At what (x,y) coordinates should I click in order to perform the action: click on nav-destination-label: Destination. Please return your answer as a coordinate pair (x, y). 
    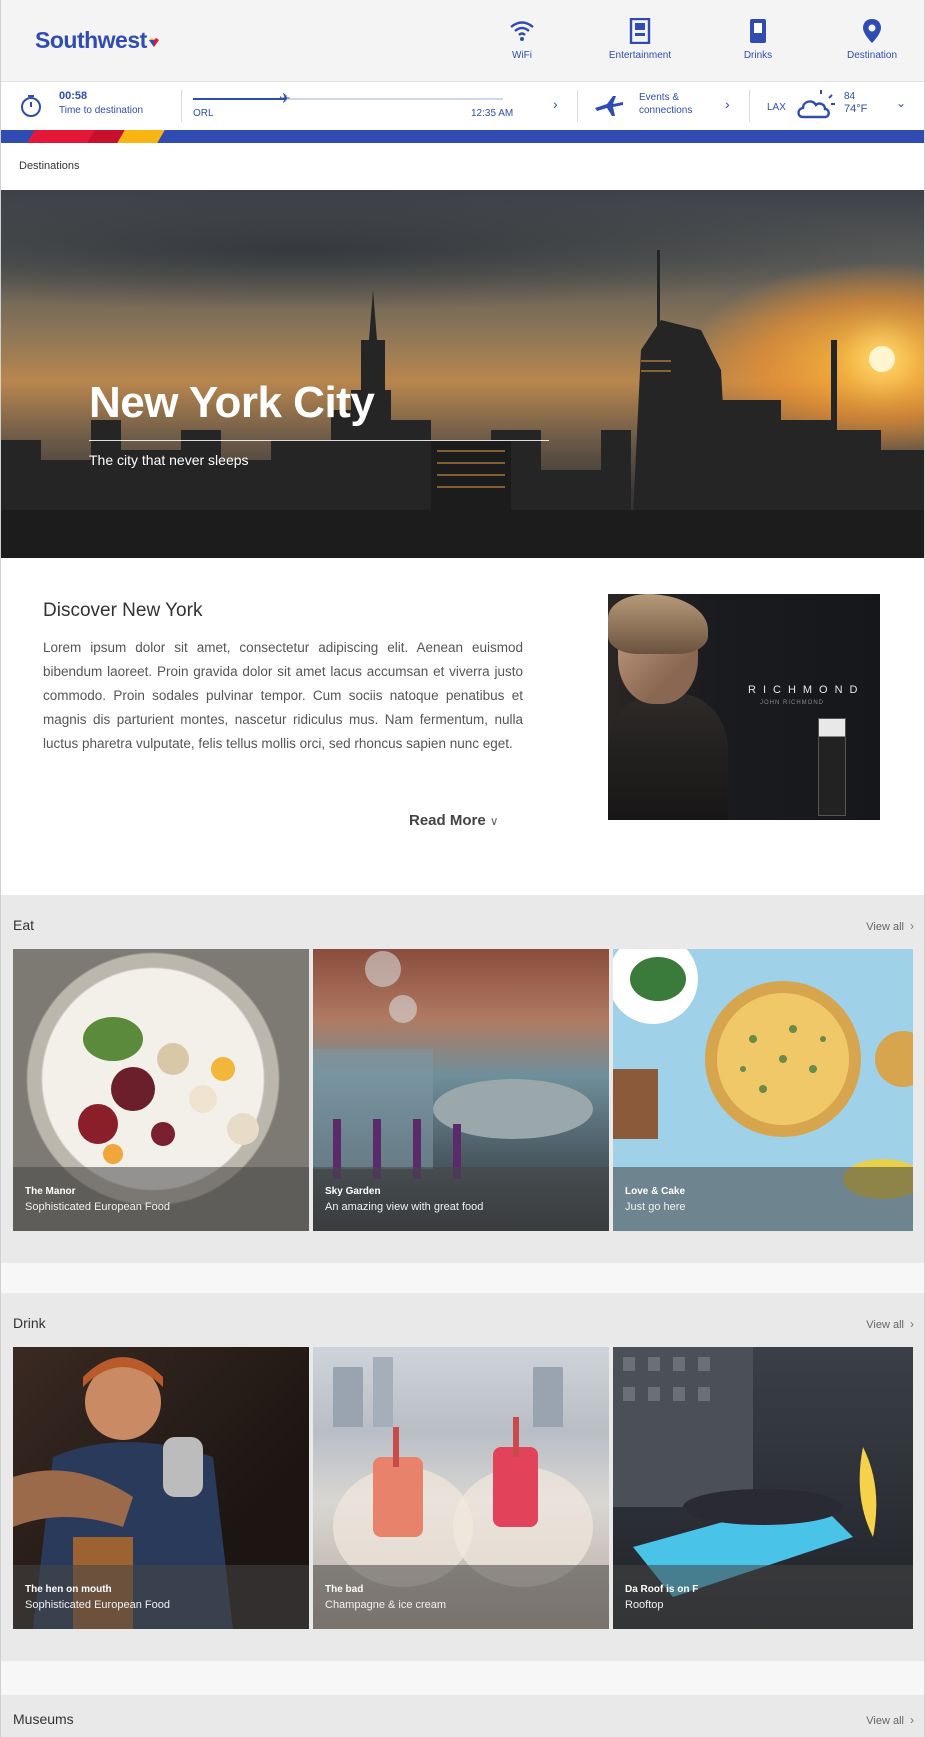
    Looking at the image, I should click on (872, 55).